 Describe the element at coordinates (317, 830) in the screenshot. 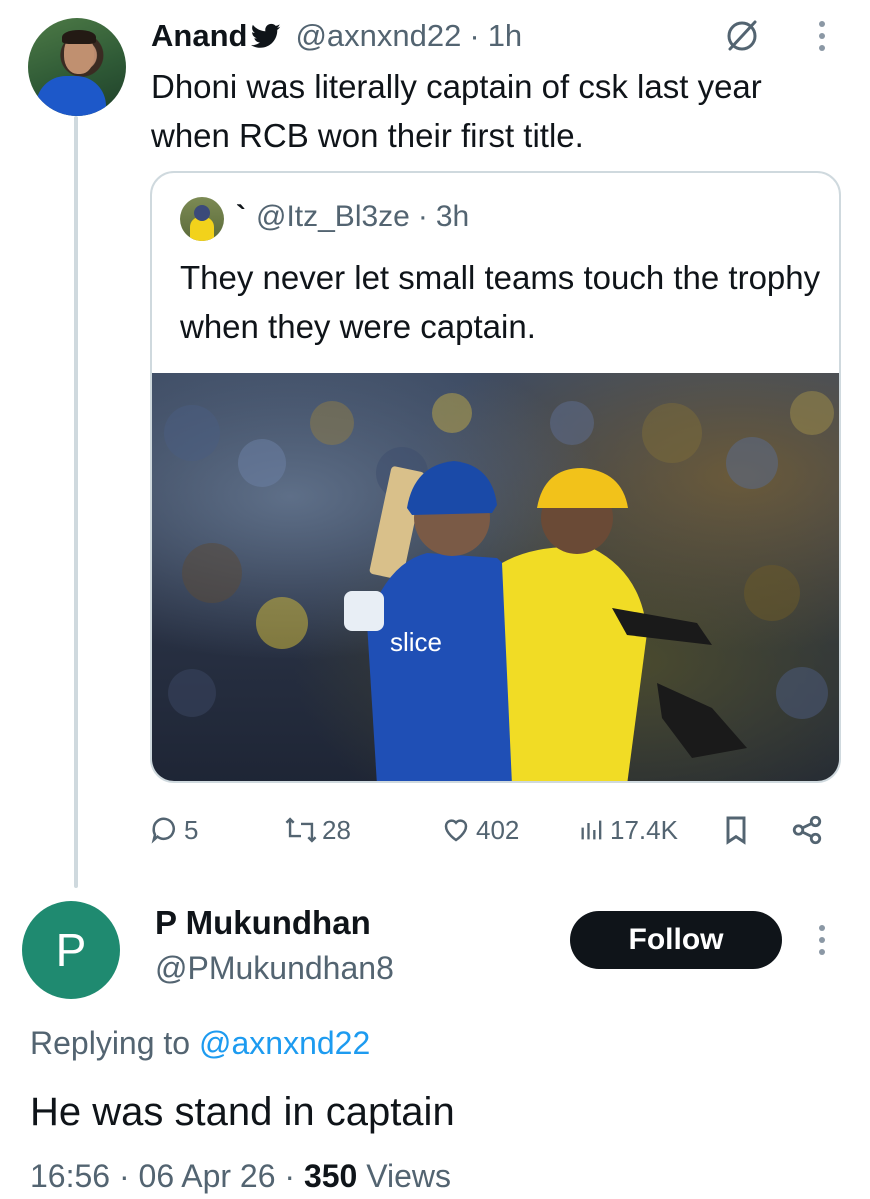

I see `retweet-action: 28` at that location.